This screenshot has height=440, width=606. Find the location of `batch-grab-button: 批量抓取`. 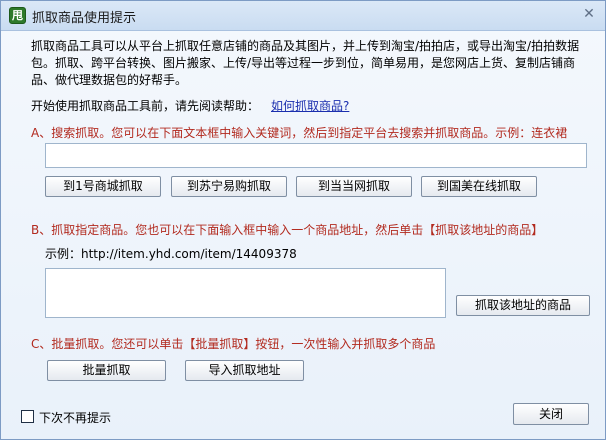

batch-grab-button: 批量抓取 is located at coordinates (106, 370).